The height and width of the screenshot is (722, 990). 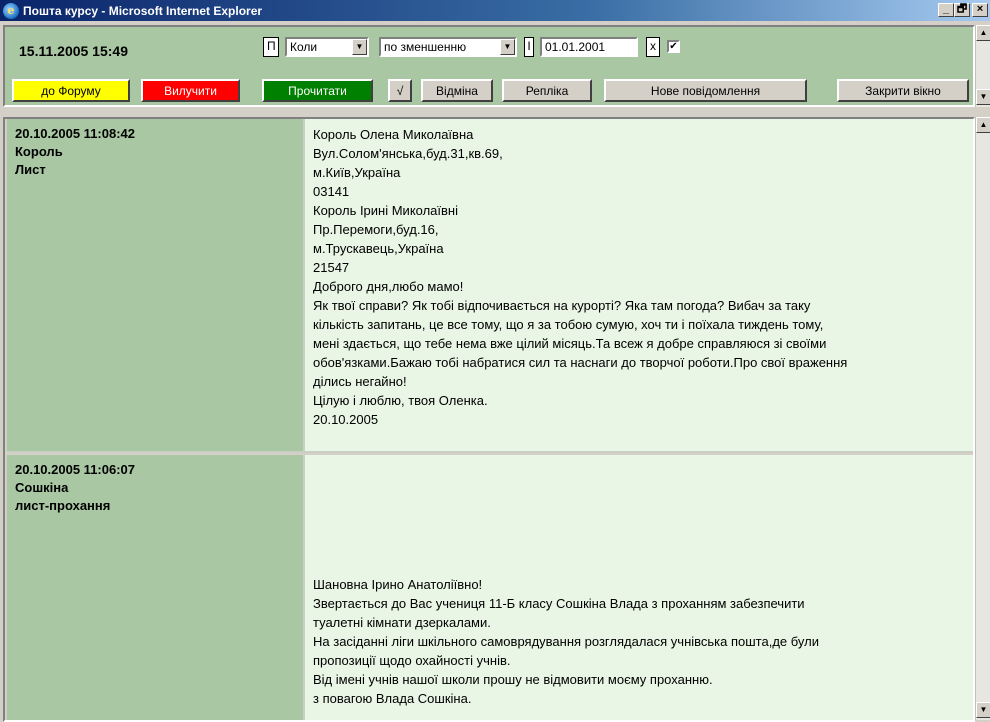 I want to click on check-button: √, so click(x=400, y=90).